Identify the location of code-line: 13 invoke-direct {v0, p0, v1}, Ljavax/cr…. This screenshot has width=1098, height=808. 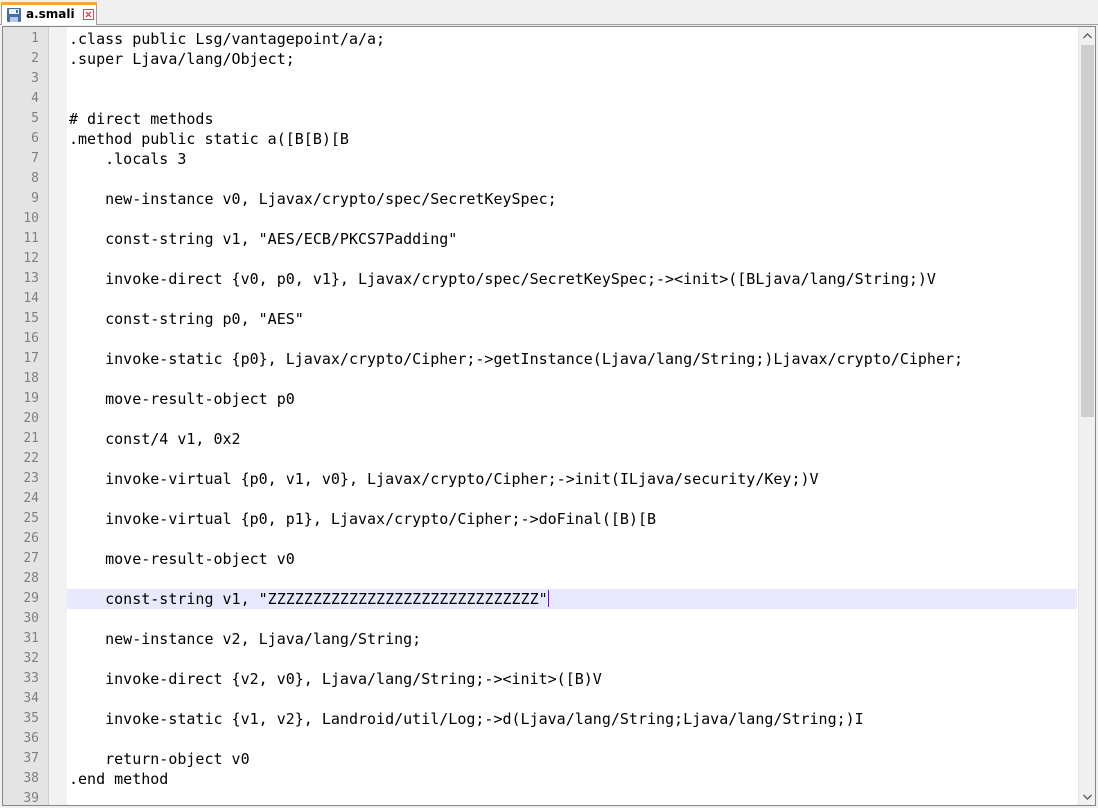
(540, 279).